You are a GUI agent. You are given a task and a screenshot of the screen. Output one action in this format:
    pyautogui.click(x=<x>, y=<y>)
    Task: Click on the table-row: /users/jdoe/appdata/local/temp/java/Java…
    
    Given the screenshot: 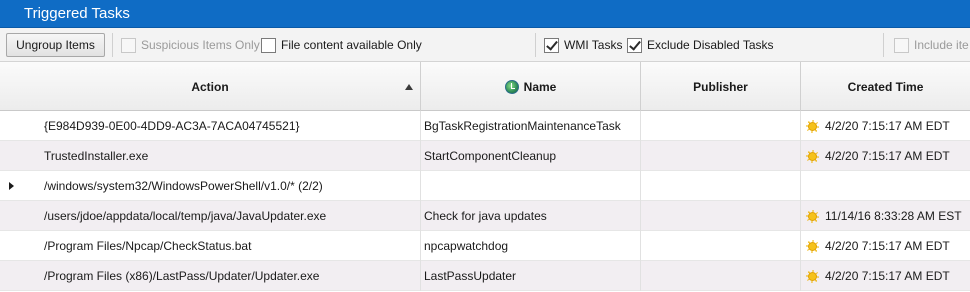 What is the action you would take?
    pyautogui.click(x=485, y=216)
    